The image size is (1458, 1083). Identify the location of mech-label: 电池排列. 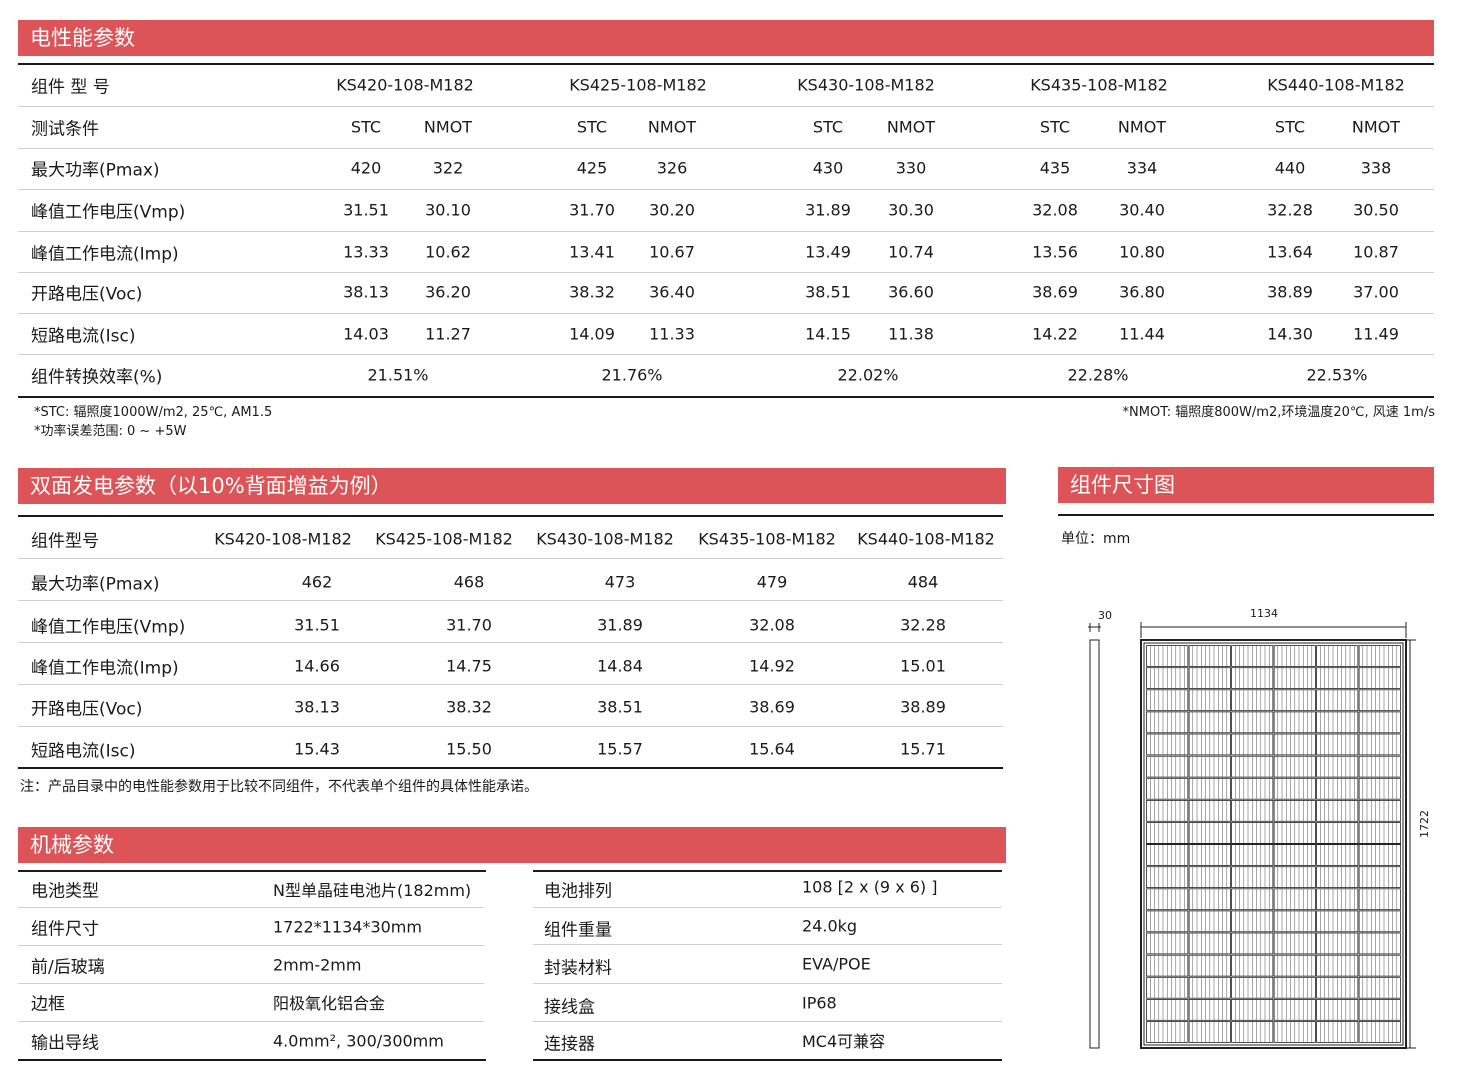
(578, 891).